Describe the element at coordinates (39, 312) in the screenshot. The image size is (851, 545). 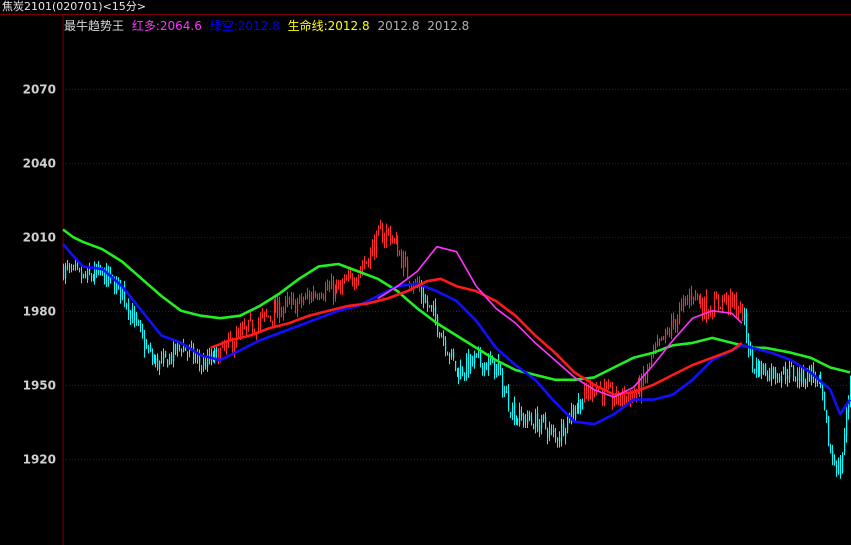
I see `y-tick-label: 1980` at that location.